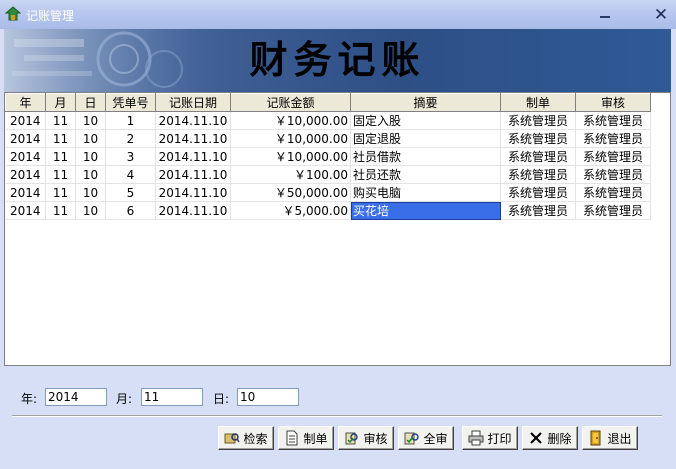 This screenshot has height=469, width=676. What do you see at coordinates (130, 174) in the screenshot?
I see `table-cell: 4` at bounding box center [130, 174].